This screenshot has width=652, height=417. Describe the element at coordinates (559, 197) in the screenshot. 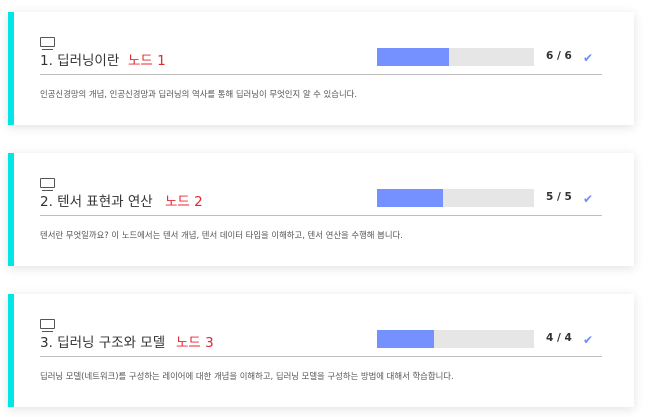

I see `progress-count: 5 / 5` at that location.